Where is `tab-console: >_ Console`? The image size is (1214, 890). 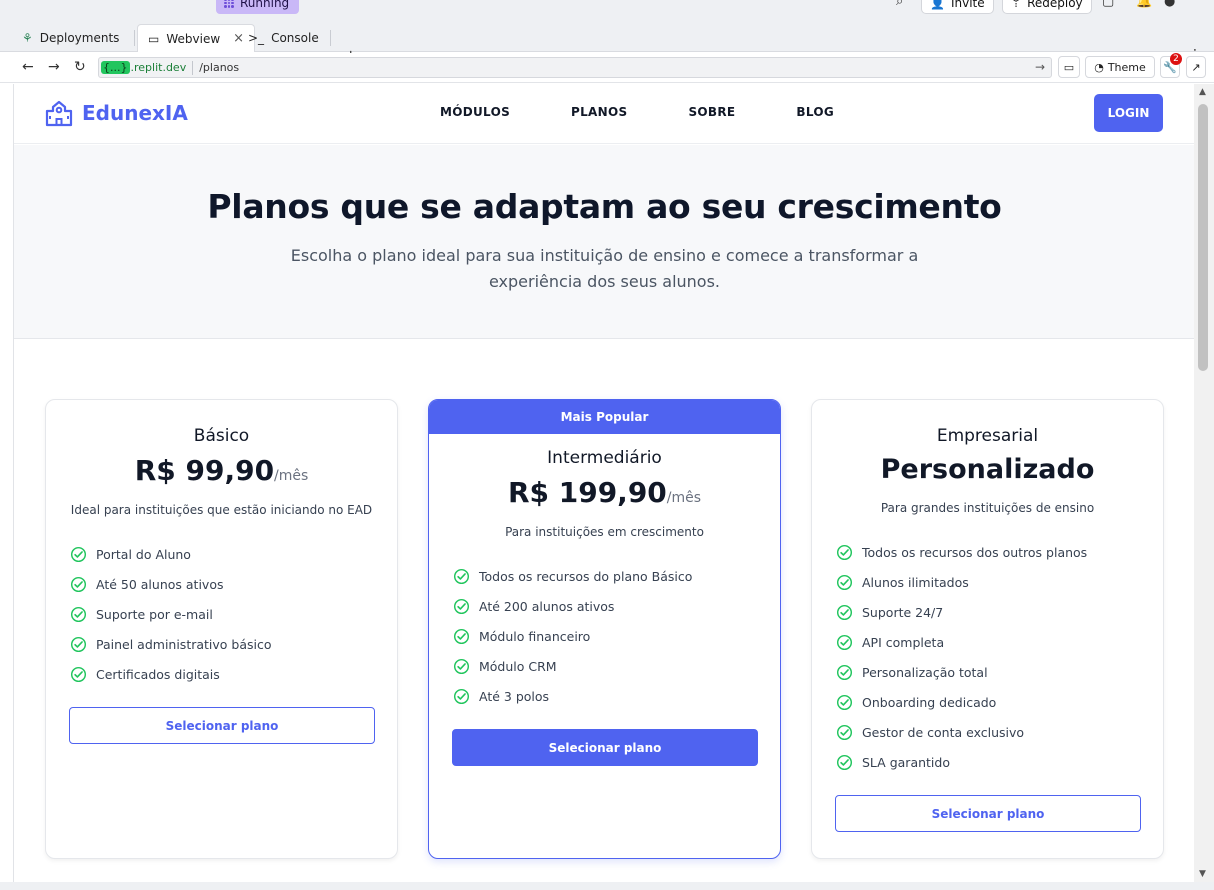 tab-console: >_ Console is located at coordinates (283, 38).